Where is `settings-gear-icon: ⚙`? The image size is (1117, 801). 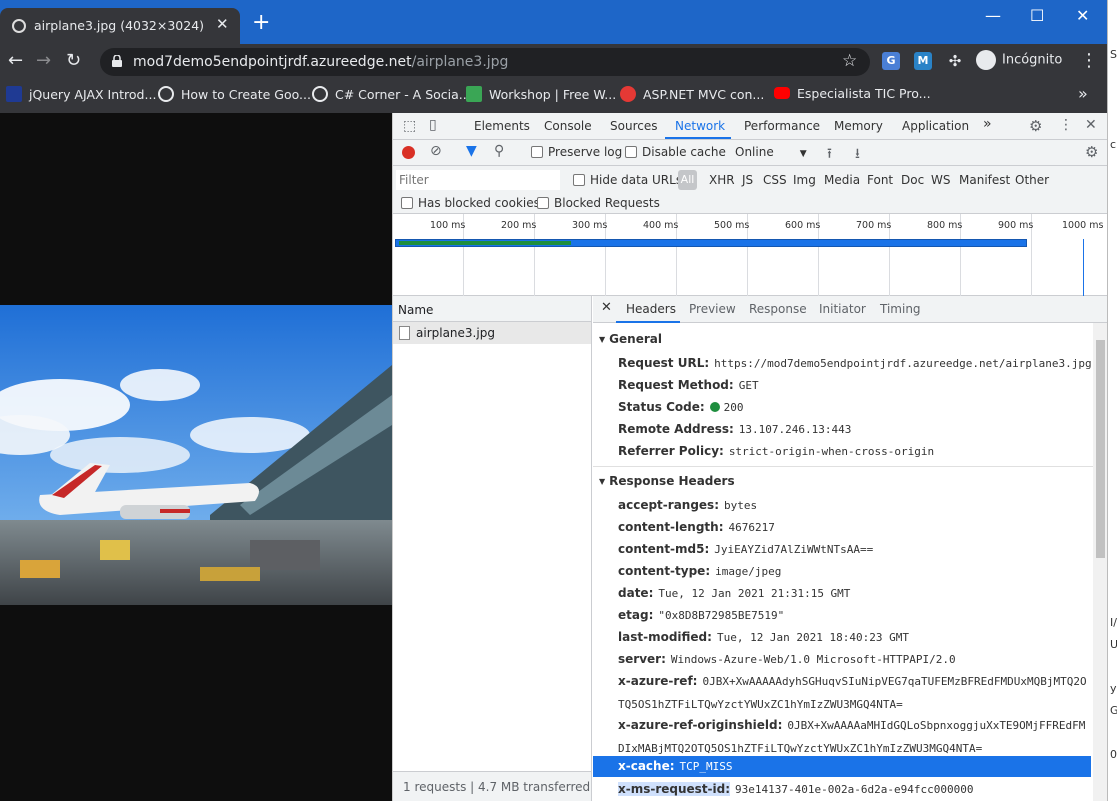 settings-gear-icon: ⚙ is located at coordinates (1035, 126).